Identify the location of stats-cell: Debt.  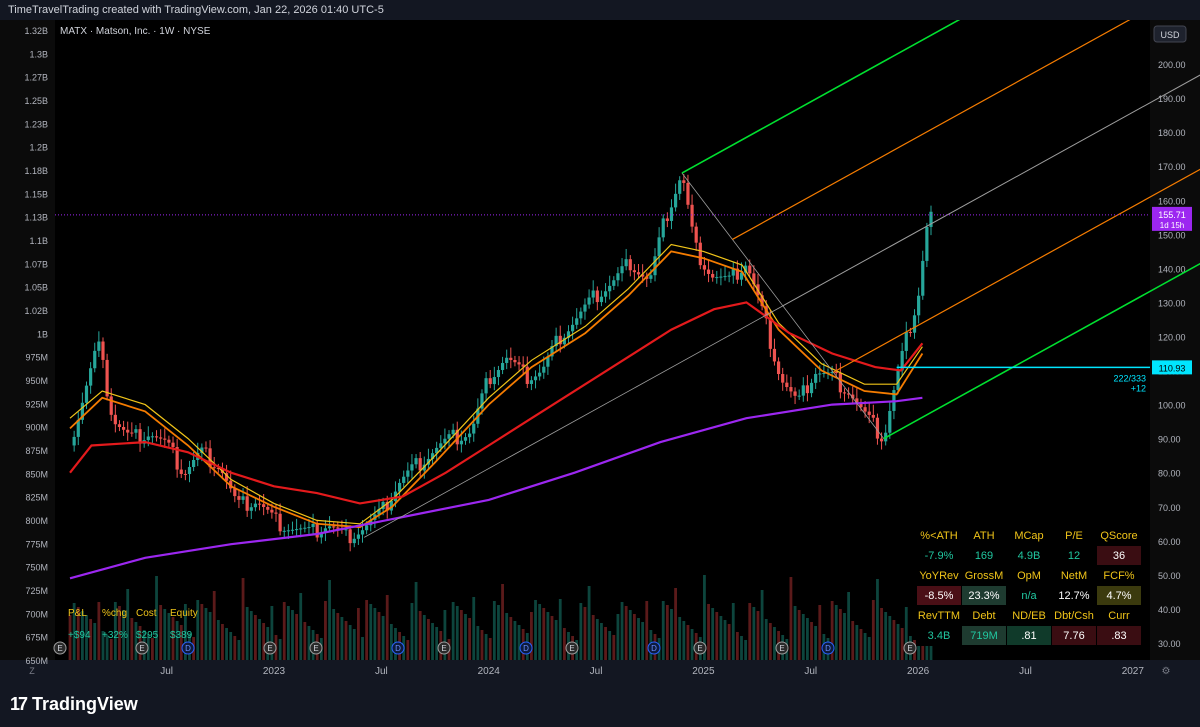
(984, 615).